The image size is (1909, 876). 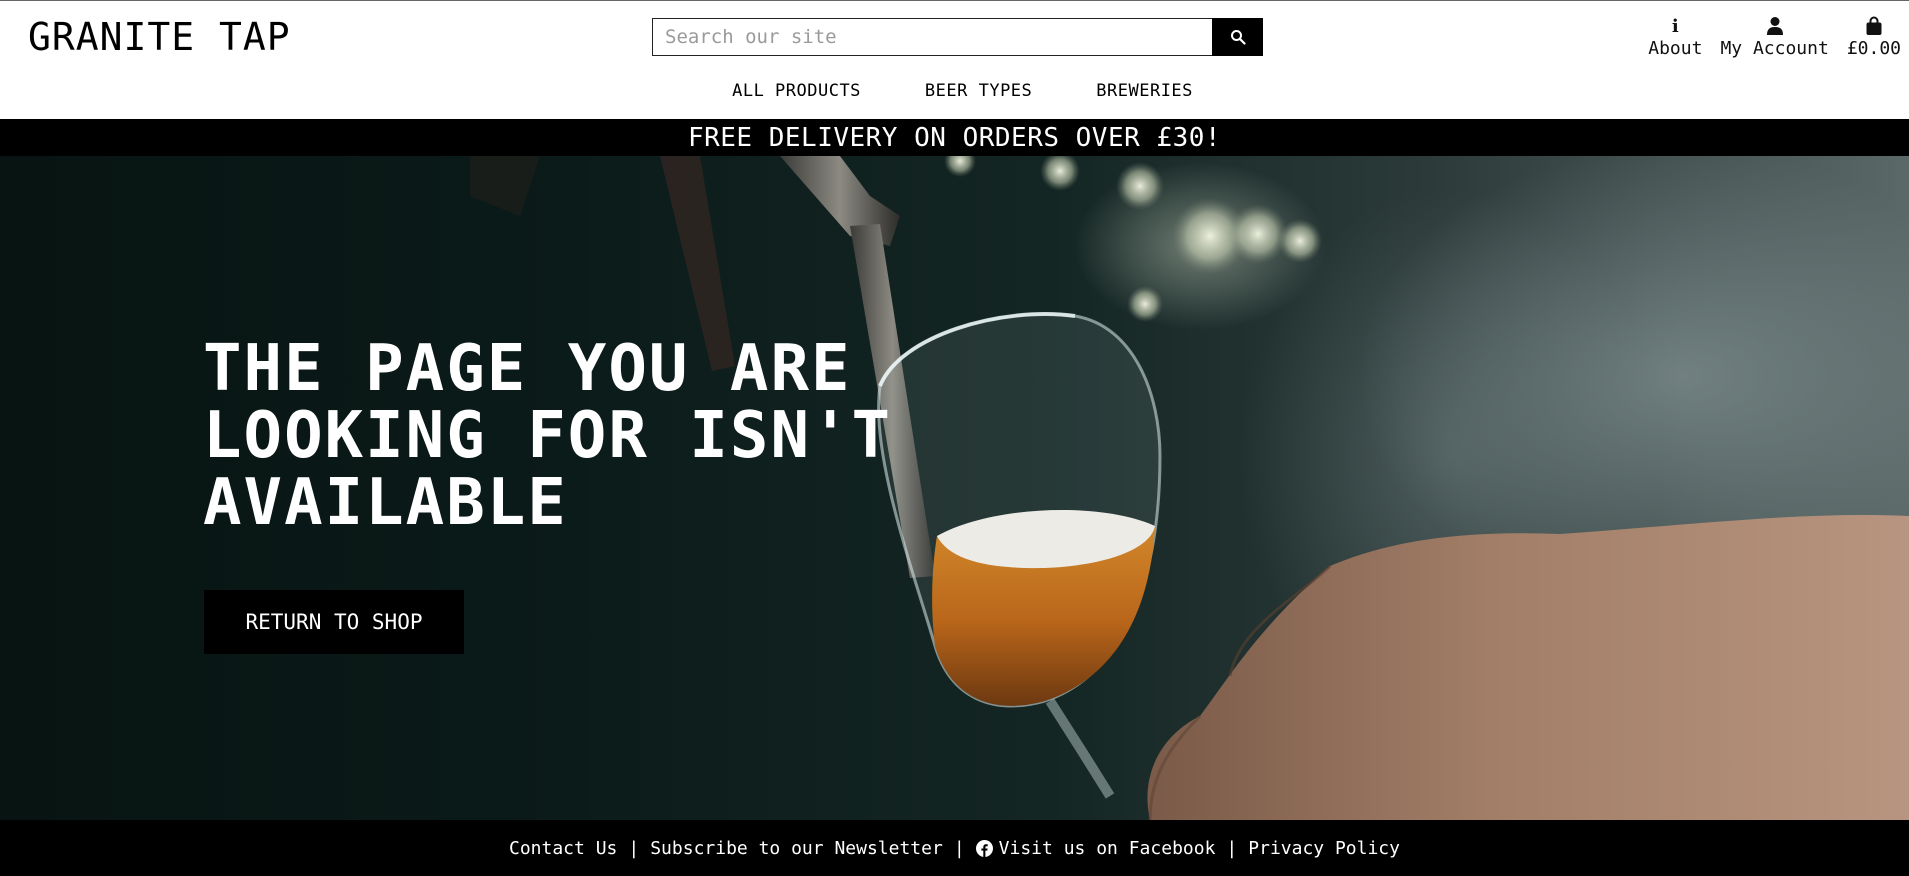 What do you see at coordinates (932, 37) in the screenshot?
I see `search-input` at bounding box center [932, 37].